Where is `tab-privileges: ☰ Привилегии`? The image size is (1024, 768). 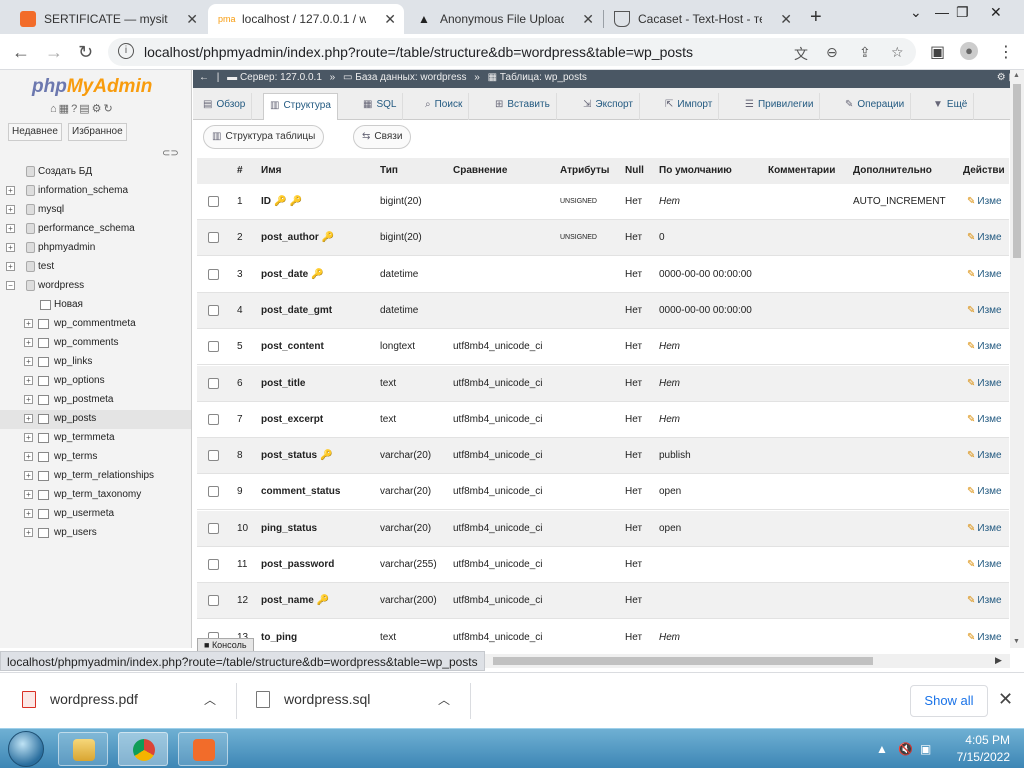
tab-privileges: ☰ Привилегии is located at coordinates (780, 106).